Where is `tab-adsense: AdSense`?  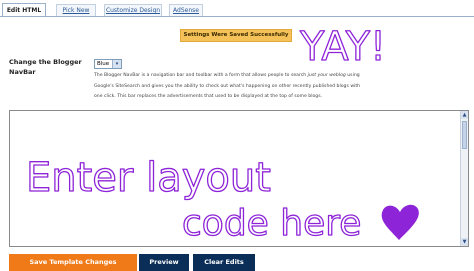
tab-adsense: AdSense is located at coordinates (186, 10).